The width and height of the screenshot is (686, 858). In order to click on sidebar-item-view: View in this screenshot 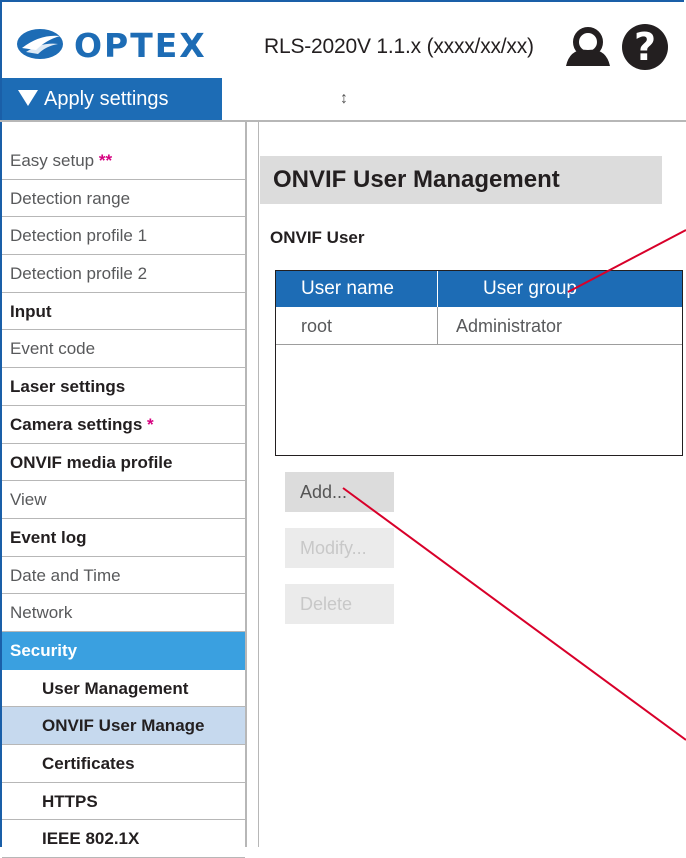, I will do `click(123, 500)`.